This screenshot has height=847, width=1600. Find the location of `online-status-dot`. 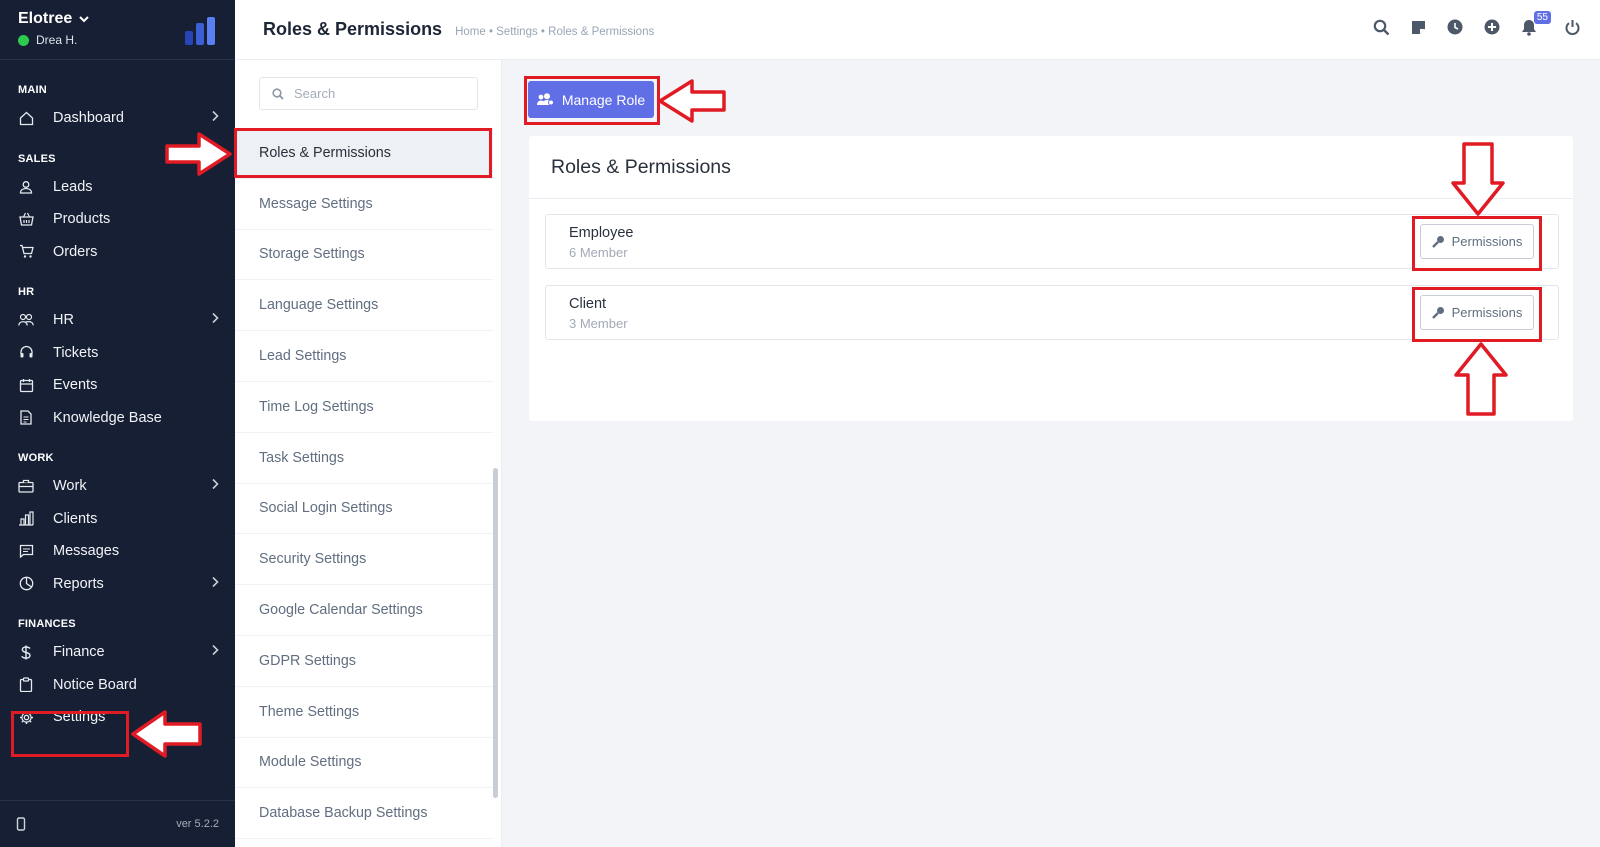

online-status-dot is located at coordinates (23, 40).